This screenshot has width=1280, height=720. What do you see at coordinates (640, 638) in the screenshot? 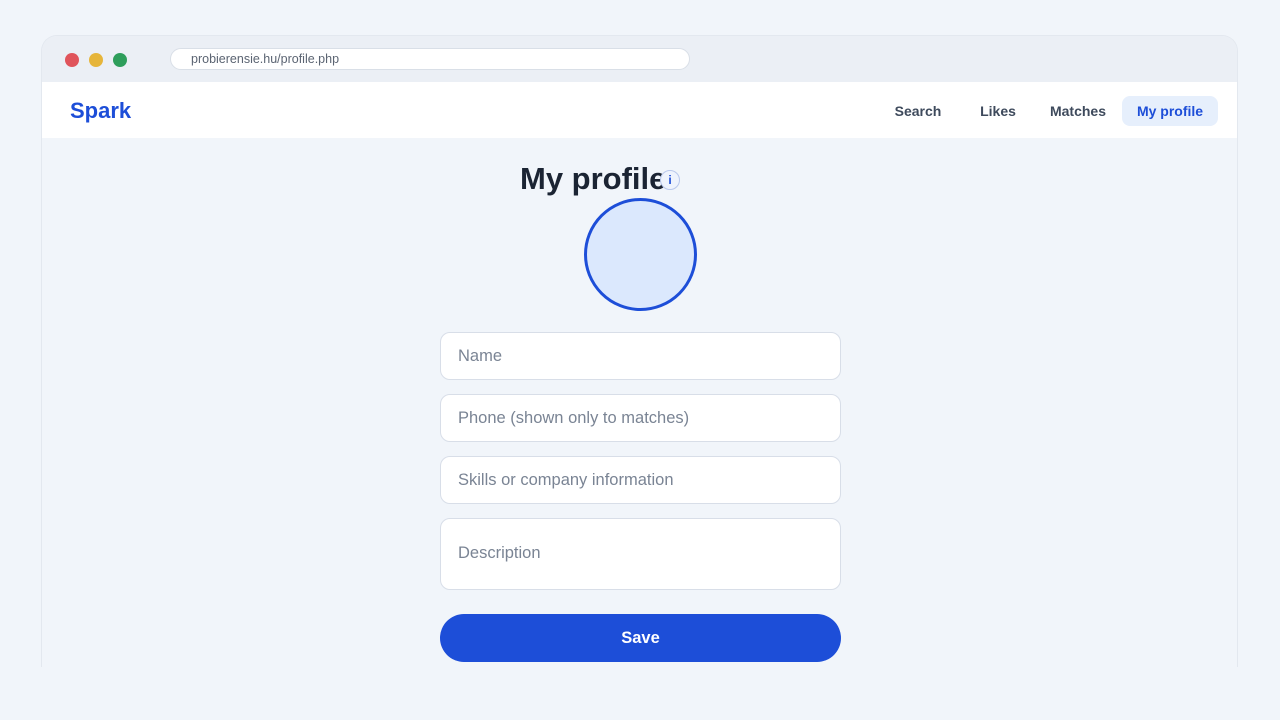
I see `save-button: Save` at bounding box center [640, 638].